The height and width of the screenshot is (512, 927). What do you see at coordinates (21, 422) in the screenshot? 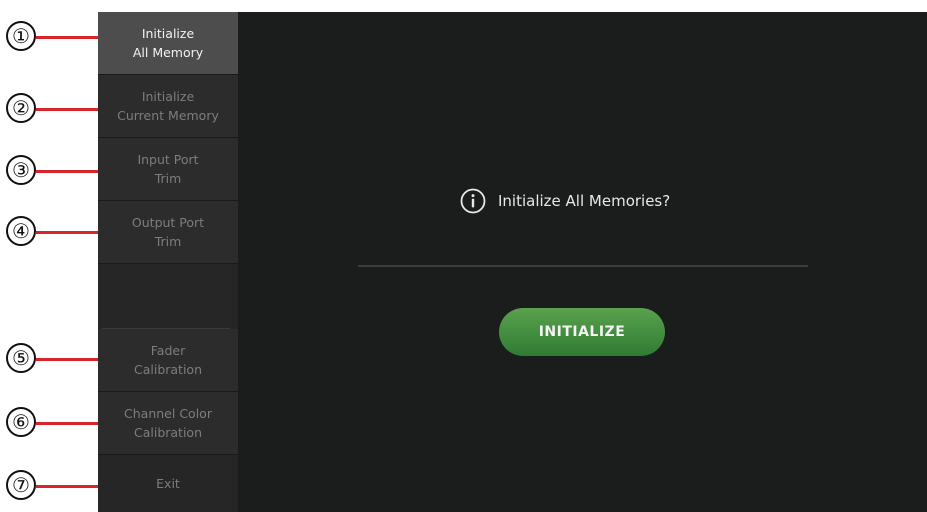
I see `callout-number: ⑥` at bounding box center [21, 422].